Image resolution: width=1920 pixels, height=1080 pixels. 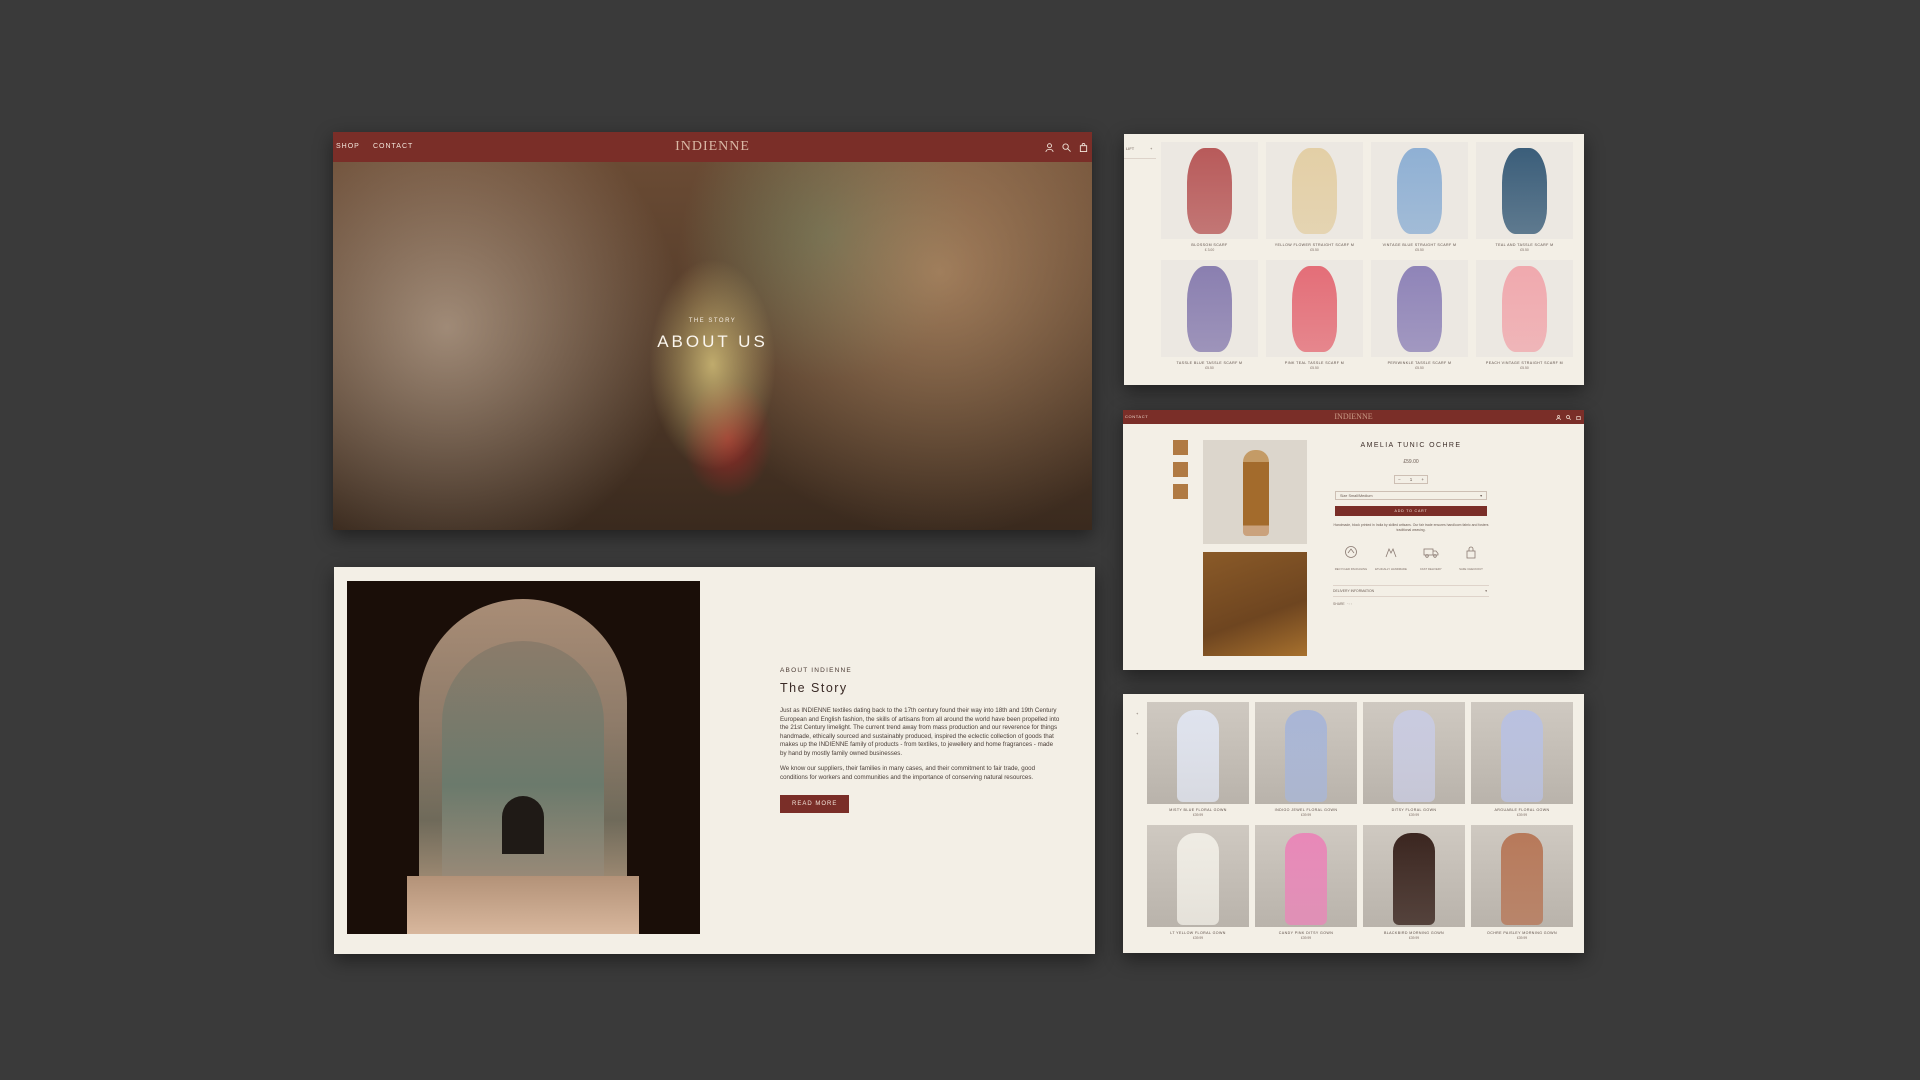 I want to click on product-name: BLOSSOM SCARF, so click(x=1209, y=245).